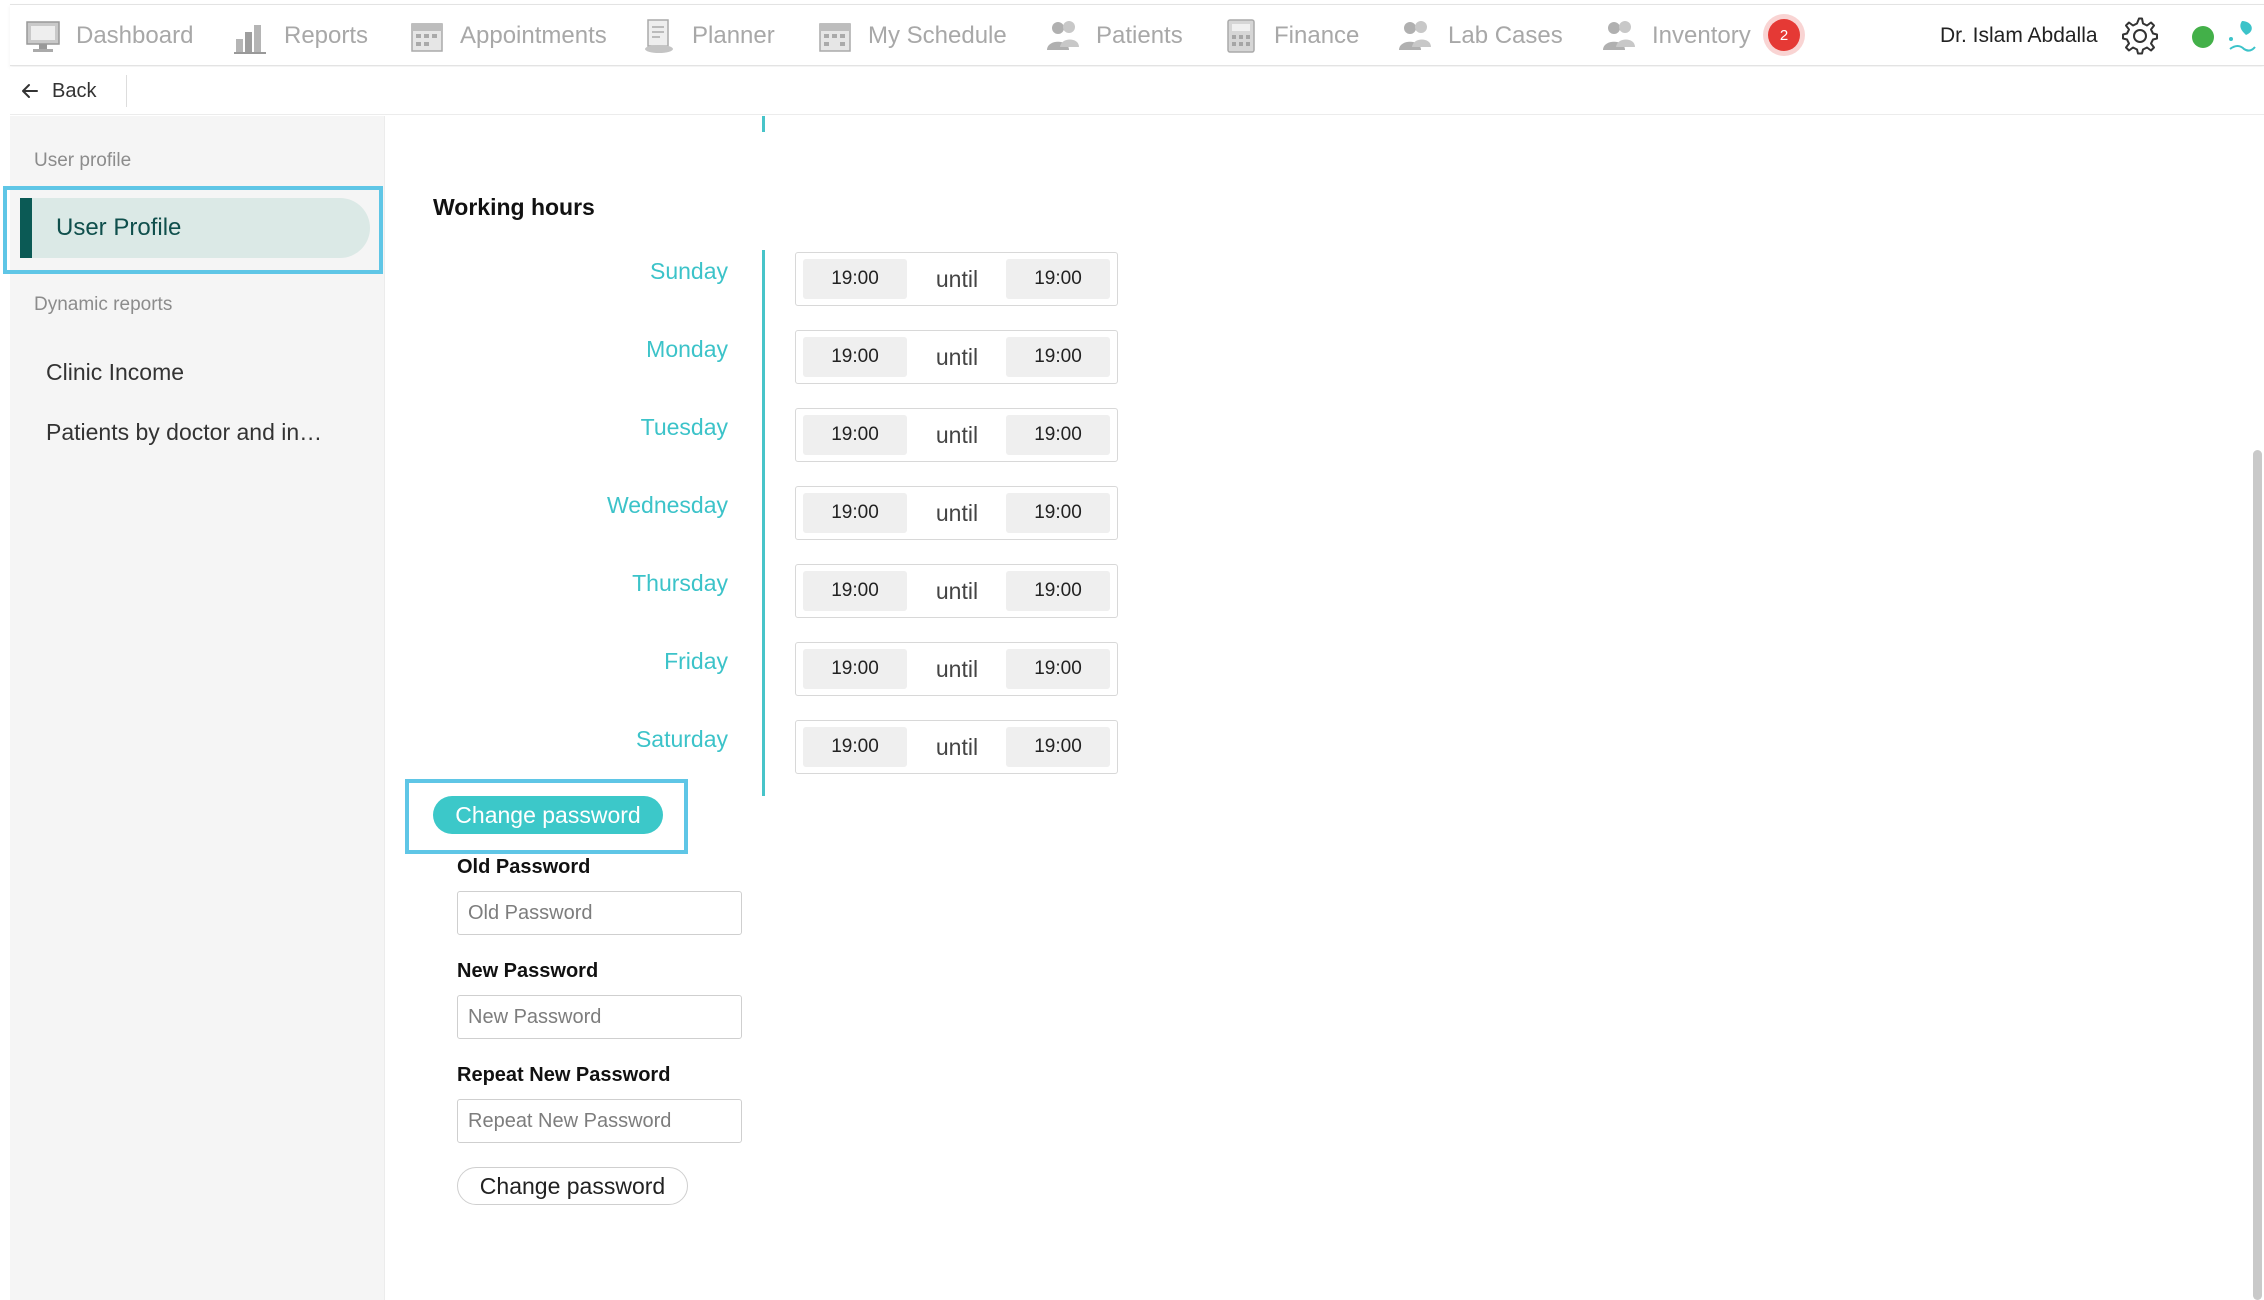 This screenshot has width=2264, height=1300. Describe the element at coordinates (599, 913) in the screenshot. I see `old-password-field` at that location.